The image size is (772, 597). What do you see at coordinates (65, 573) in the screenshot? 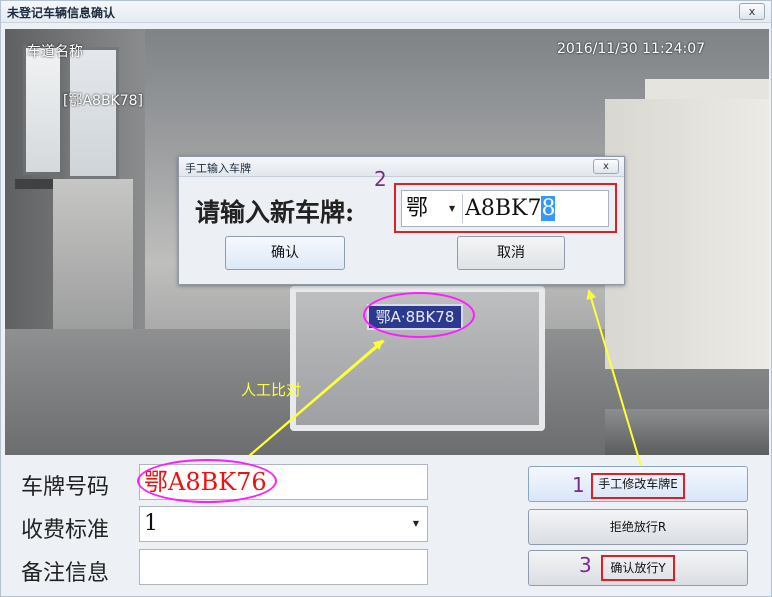
I see `remarks-label: 备注信息` at bounding box center [65, 573].